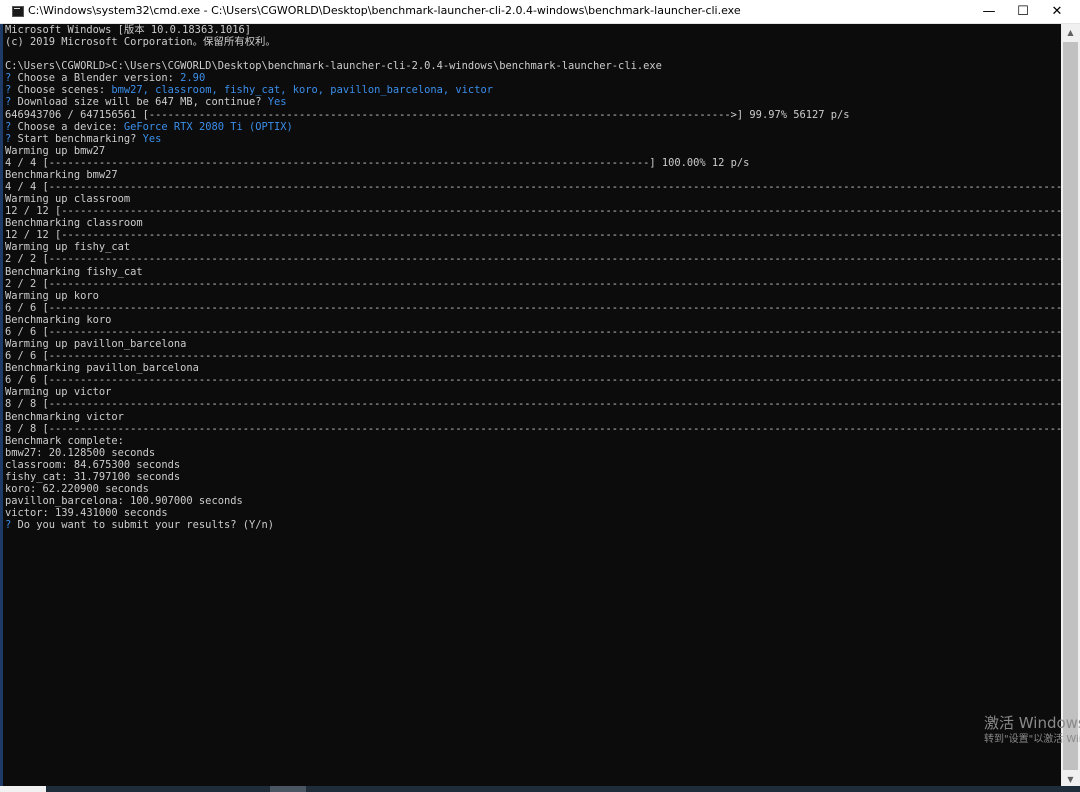  What do you see at coordinates (74, 271) in the screenshot?
I see `console-text: Benchmarking fishy_cat` at bounding box center [74, 271].